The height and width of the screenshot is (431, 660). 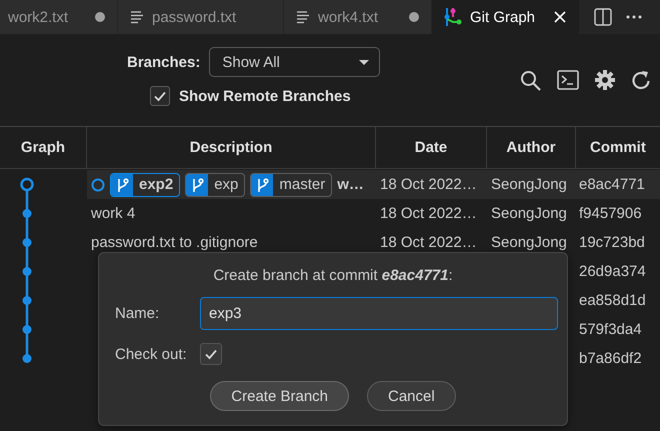 I want to click on more-actions-icon, so click(x=634, y=17).